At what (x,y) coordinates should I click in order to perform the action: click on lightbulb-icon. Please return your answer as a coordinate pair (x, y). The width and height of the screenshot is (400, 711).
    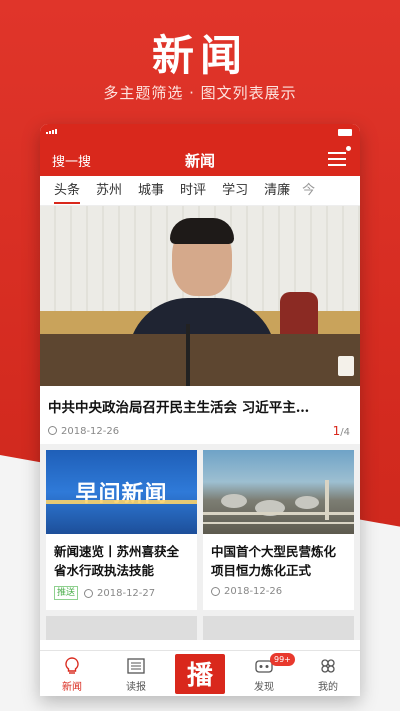
    Looking at the image, I should click on (72, 666).